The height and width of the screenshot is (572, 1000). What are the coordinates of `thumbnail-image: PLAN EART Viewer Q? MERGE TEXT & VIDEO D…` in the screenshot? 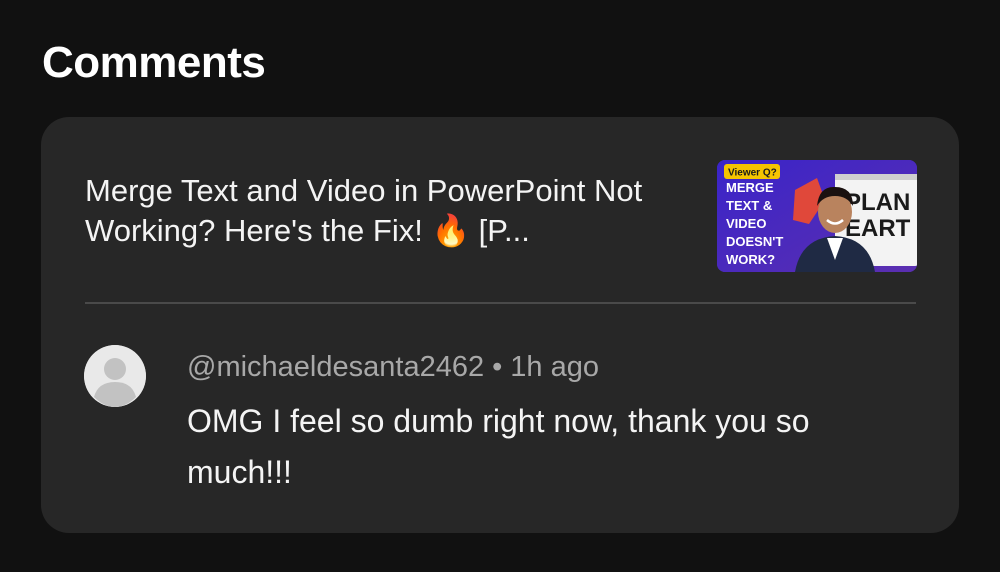 It's located at (817, 216).